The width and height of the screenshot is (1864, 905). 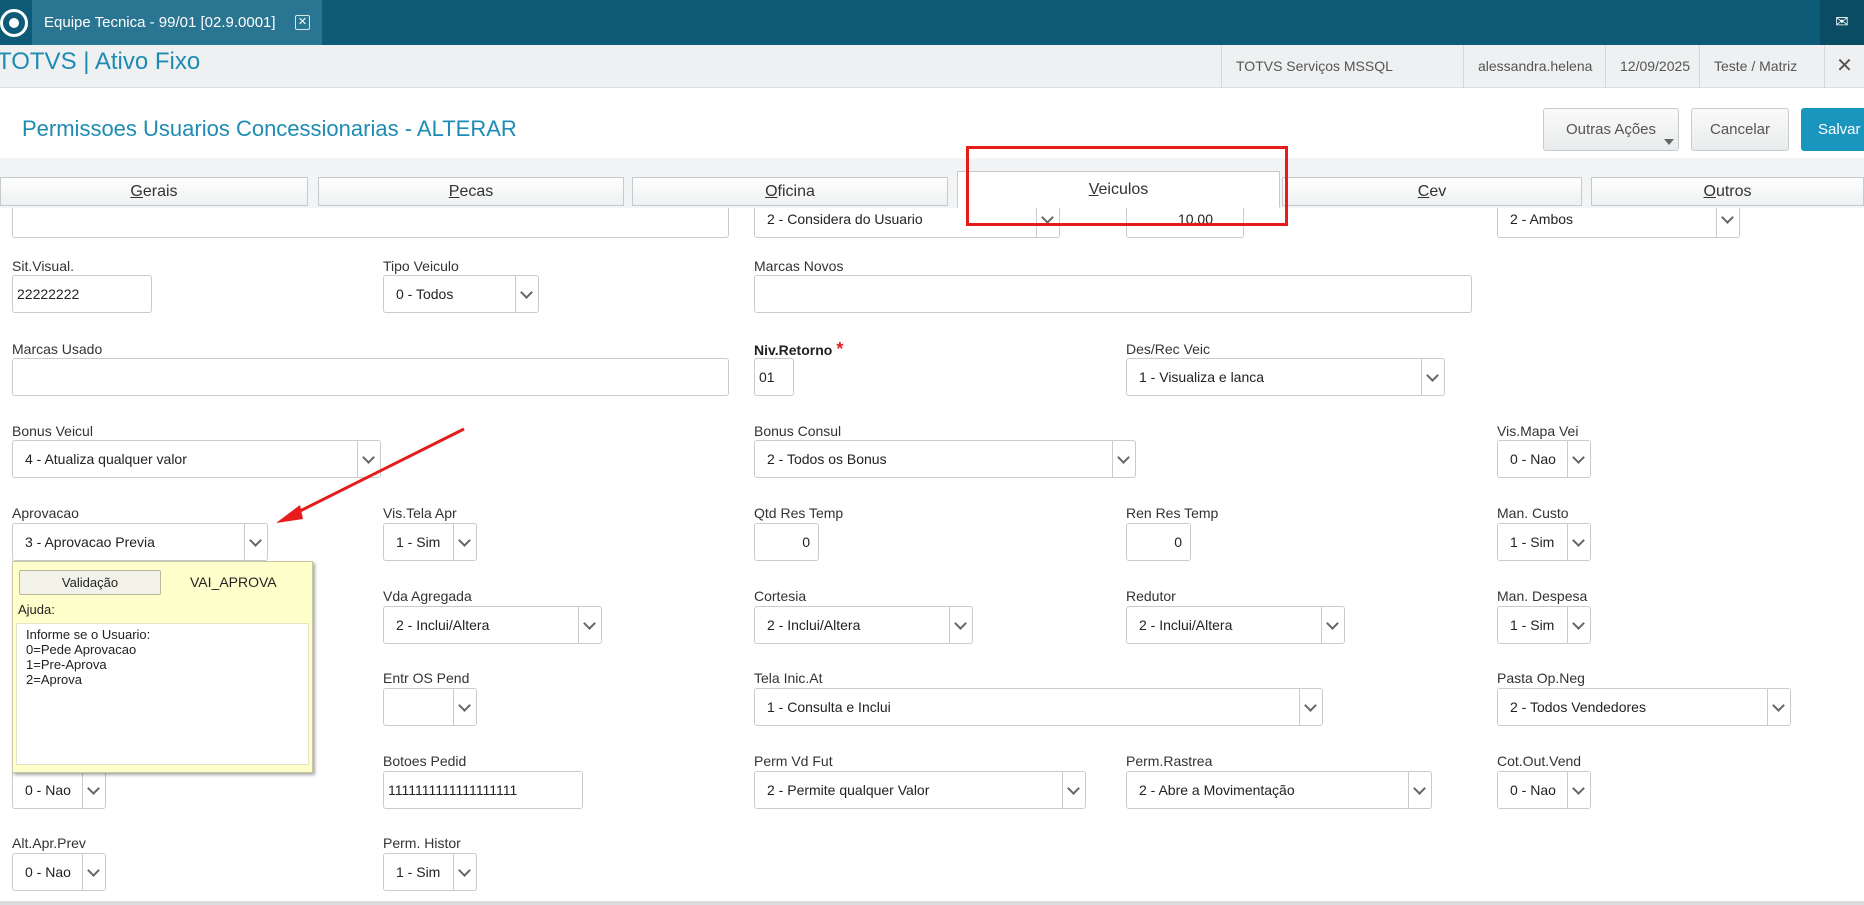 What do you see at coordinates (1727, 191) in the screenshot?
I see `tab-outros: Outros` at bounding box center [1727, 191].